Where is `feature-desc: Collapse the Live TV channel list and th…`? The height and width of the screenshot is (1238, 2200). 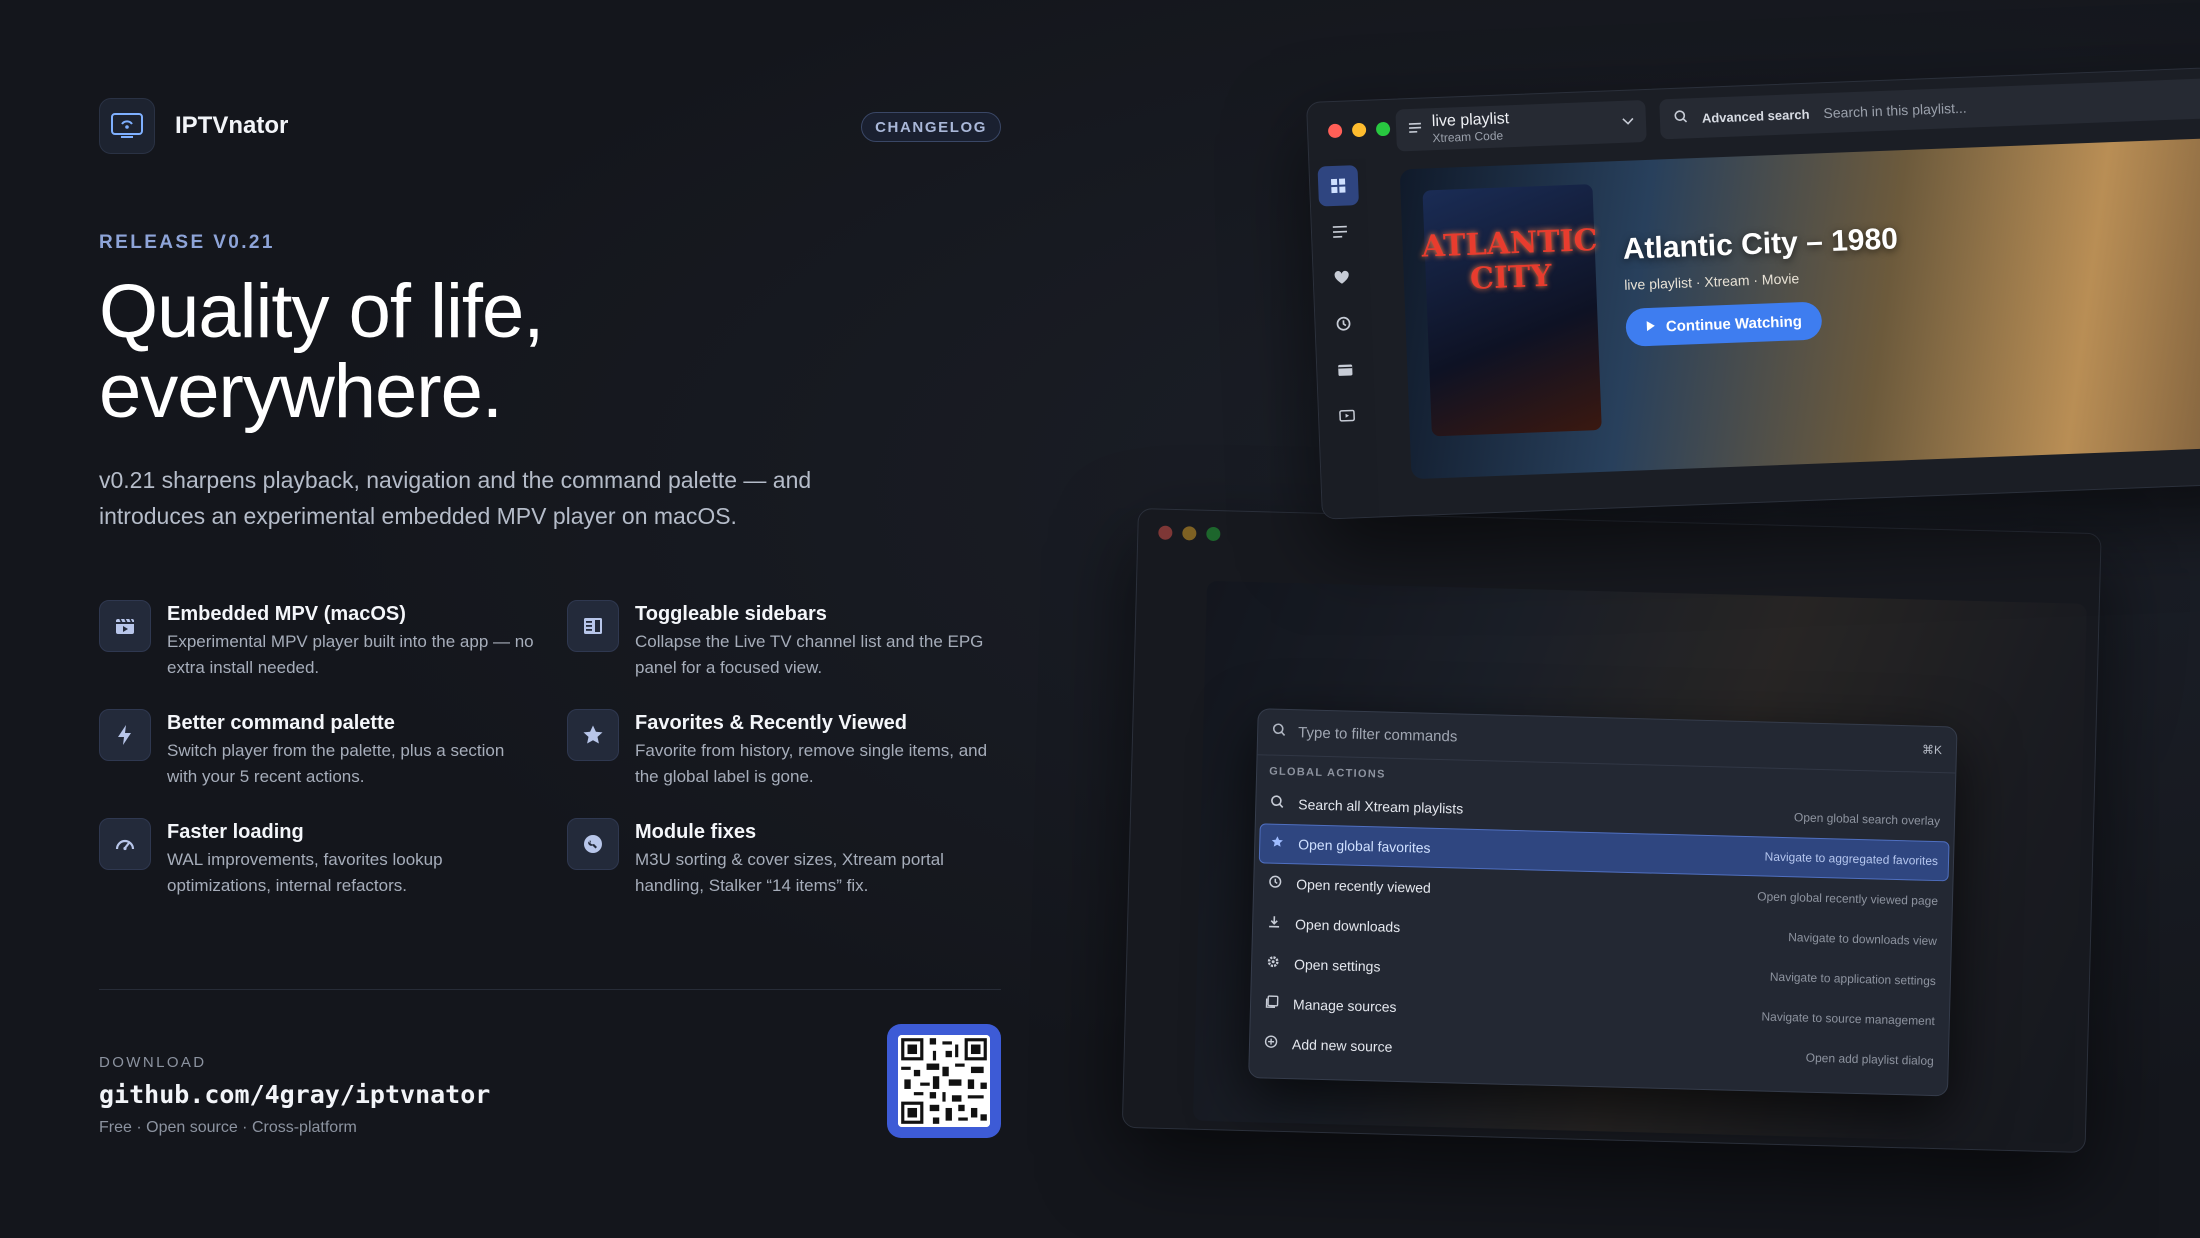 feature-desc: Collapse the Live TV channel list and th… is located at coordinates (809, 654).